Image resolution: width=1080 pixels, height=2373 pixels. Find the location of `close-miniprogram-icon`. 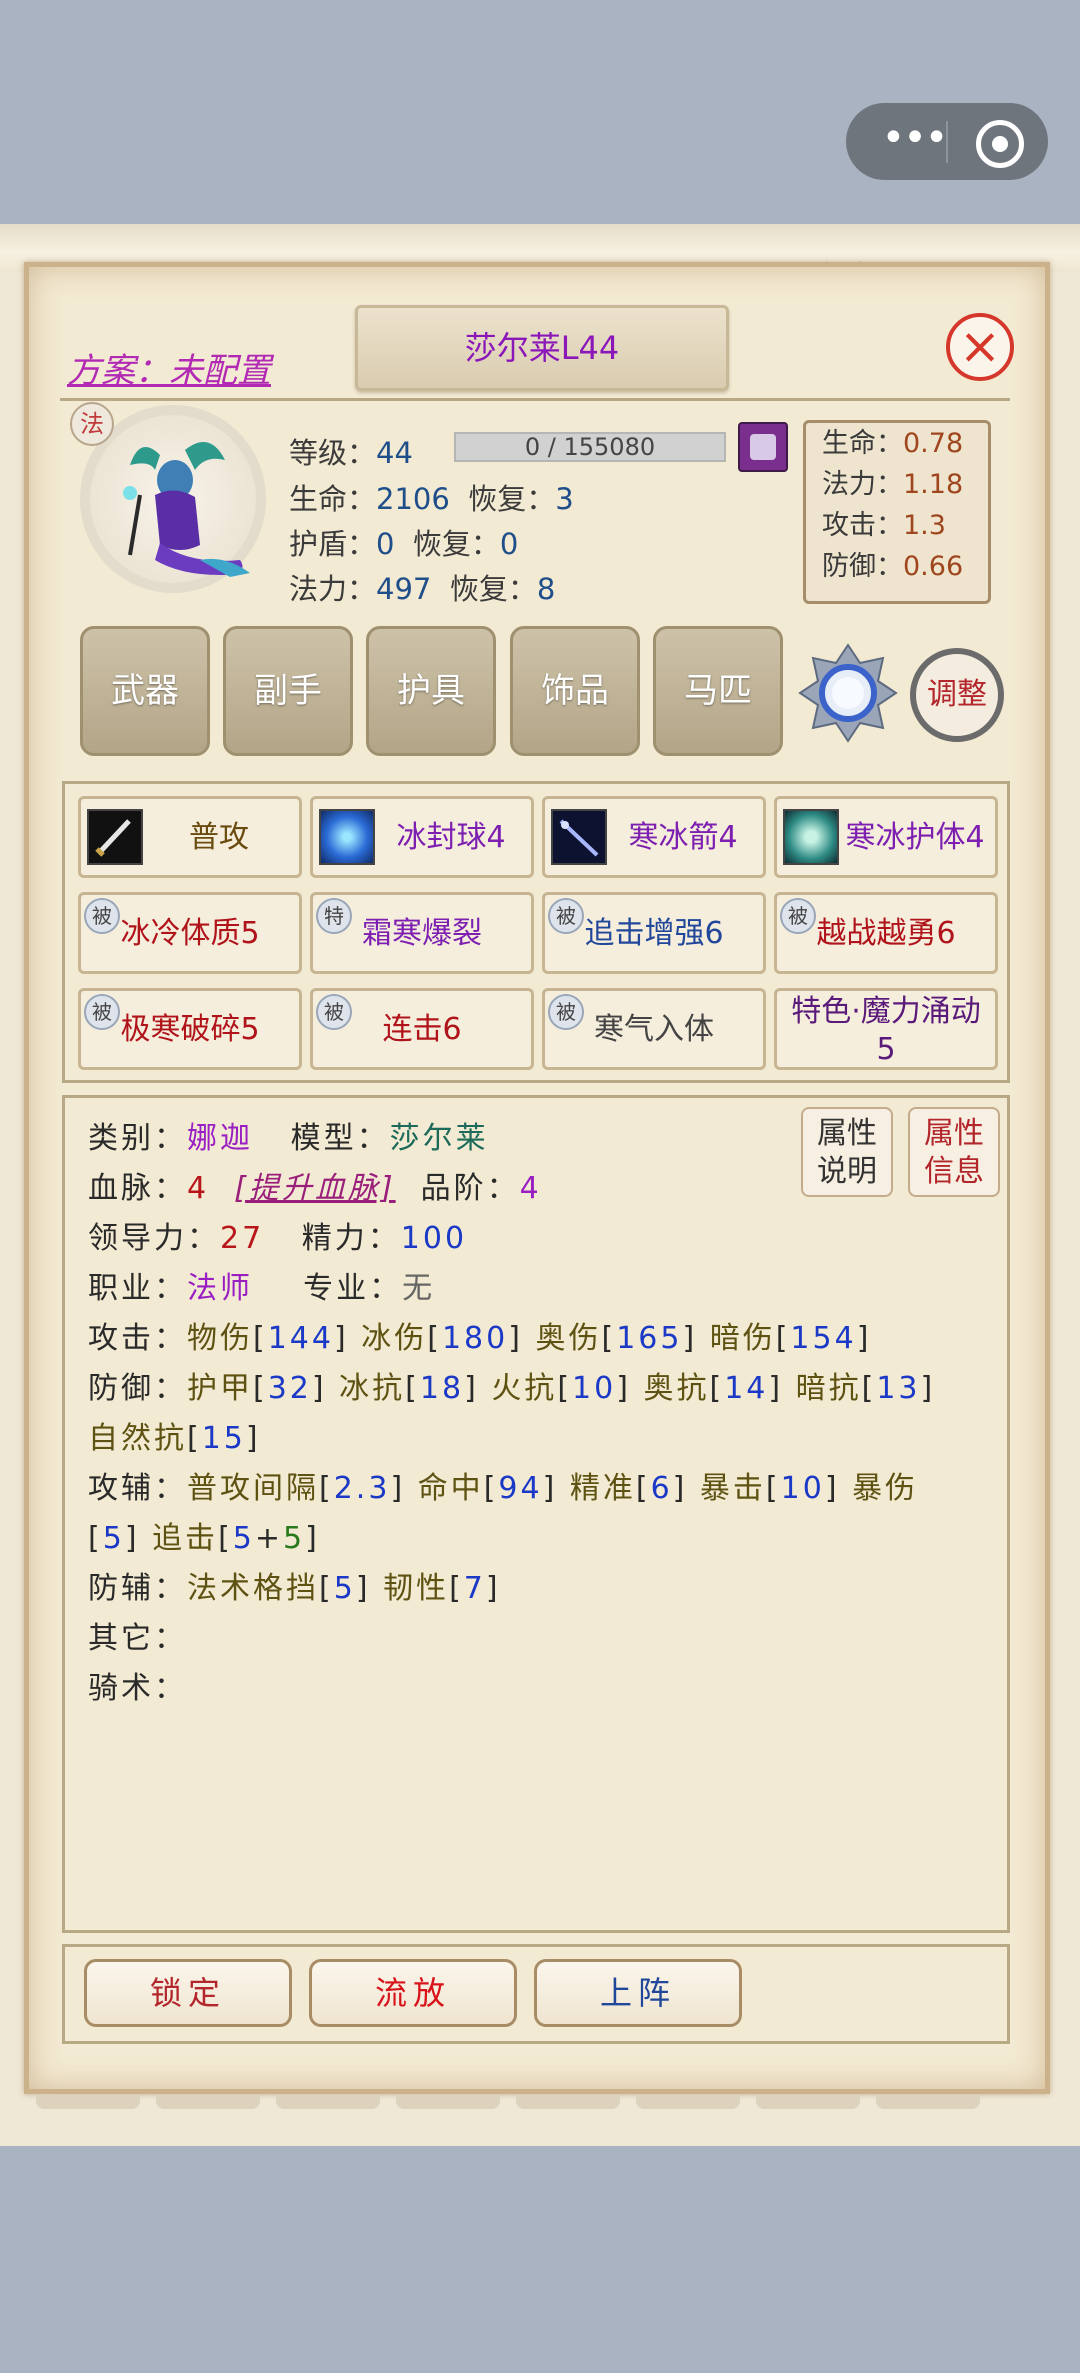

close-miniprogram-icon is located at coordinates (1000, 144).